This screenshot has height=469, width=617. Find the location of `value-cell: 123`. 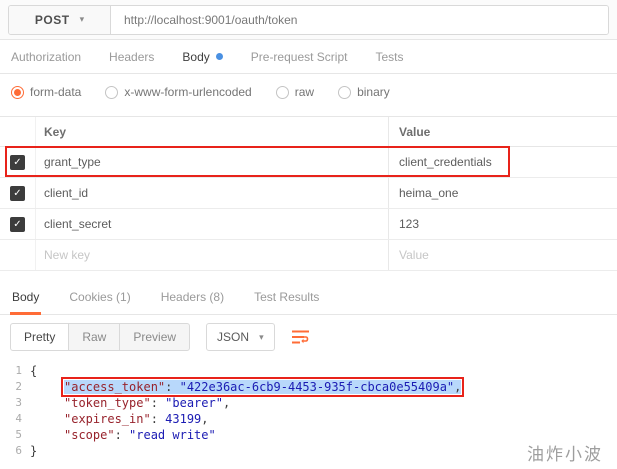

value-cell: 123 is located at coordinates (409, 224).